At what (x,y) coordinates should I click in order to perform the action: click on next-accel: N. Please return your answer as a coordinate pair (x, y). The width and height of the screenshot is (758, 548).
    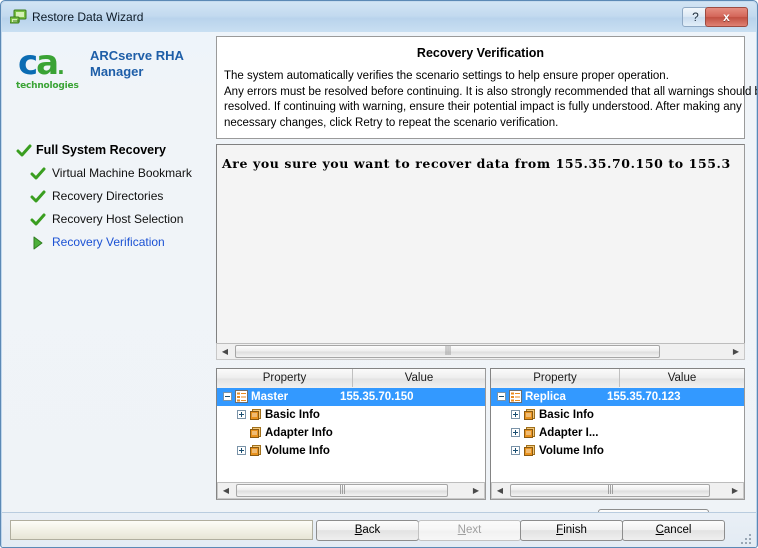
    Looking at the image, I should click on (461, 530).